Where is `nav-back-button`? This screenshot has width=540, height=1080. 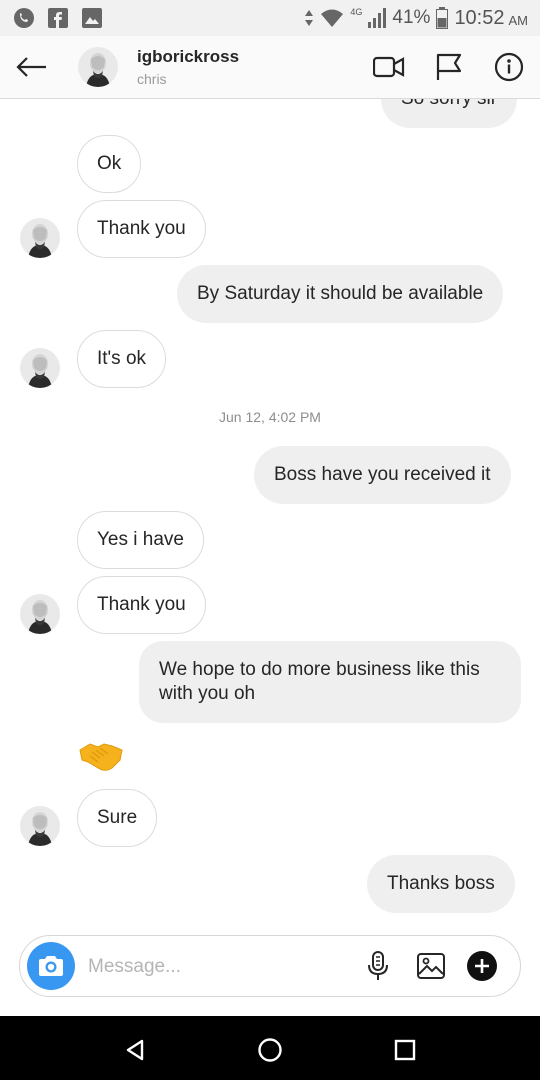 nav-back-button is located at coordinates (135, 1050).